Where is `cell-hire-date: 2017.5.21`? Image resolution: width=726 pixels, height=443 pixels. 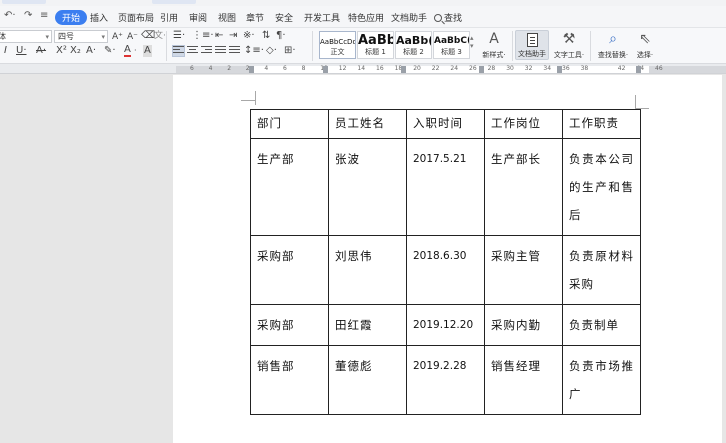
cell-hire-date: 2017.5.21 is located at coordinates (445, 187).